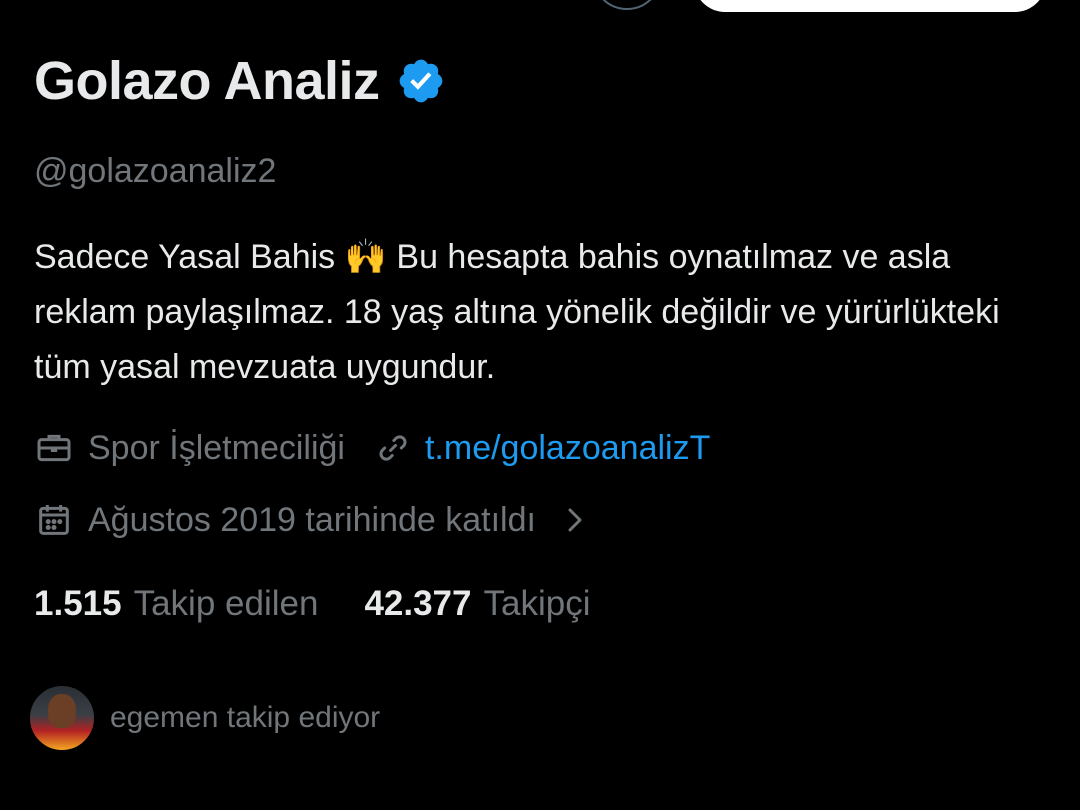 This screenshot has width=1080, height=810. Describe the element at coordinates (245, 717) in the screenshot. I see `followed-by-text: egemen takip ediyor` at that location.